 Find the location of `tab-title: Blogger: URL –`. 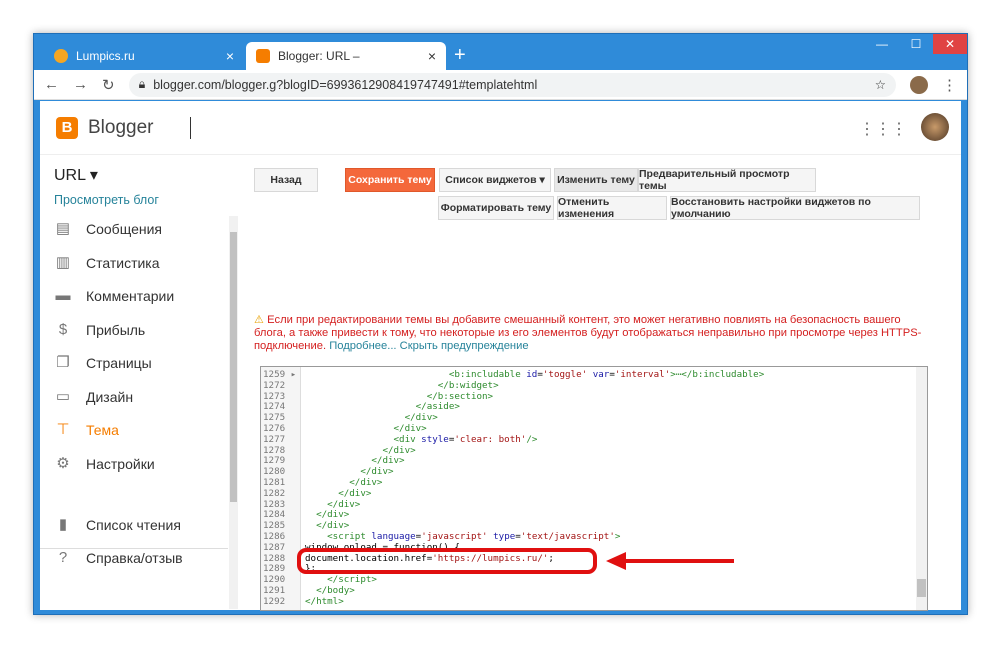

tab-title: Blogger: URL – is located at coordinates (319, 56).